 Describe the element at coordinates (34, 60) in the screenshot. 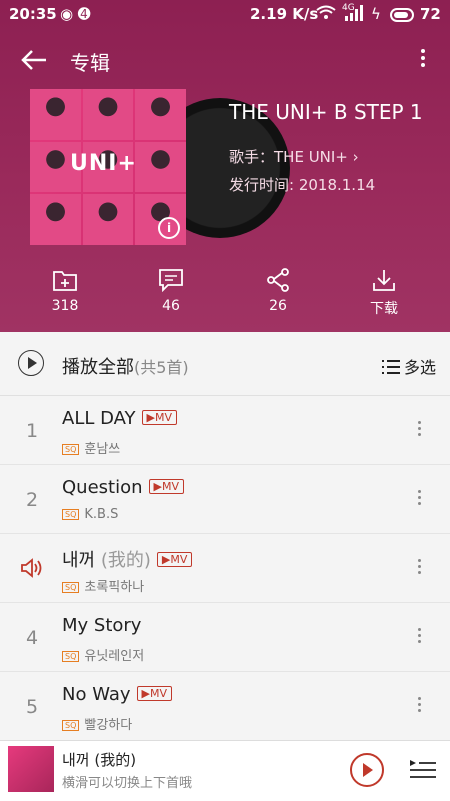

I see `back-arrow-icon` at that location.